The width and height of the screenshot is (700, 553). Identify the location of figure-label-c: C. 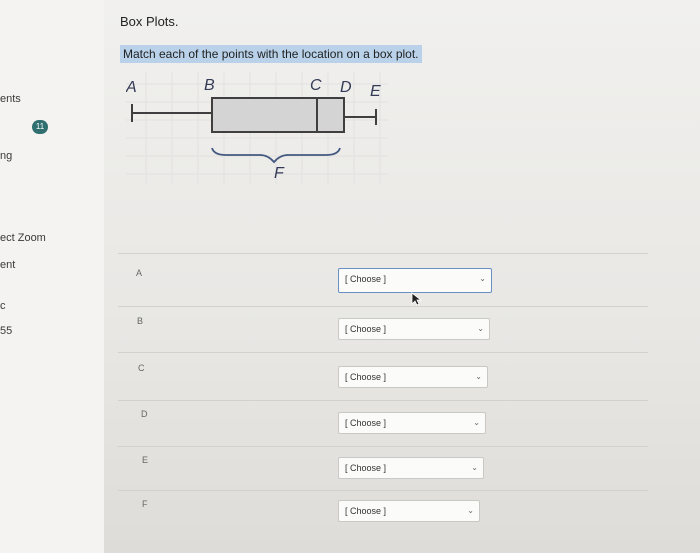
(316, 85).